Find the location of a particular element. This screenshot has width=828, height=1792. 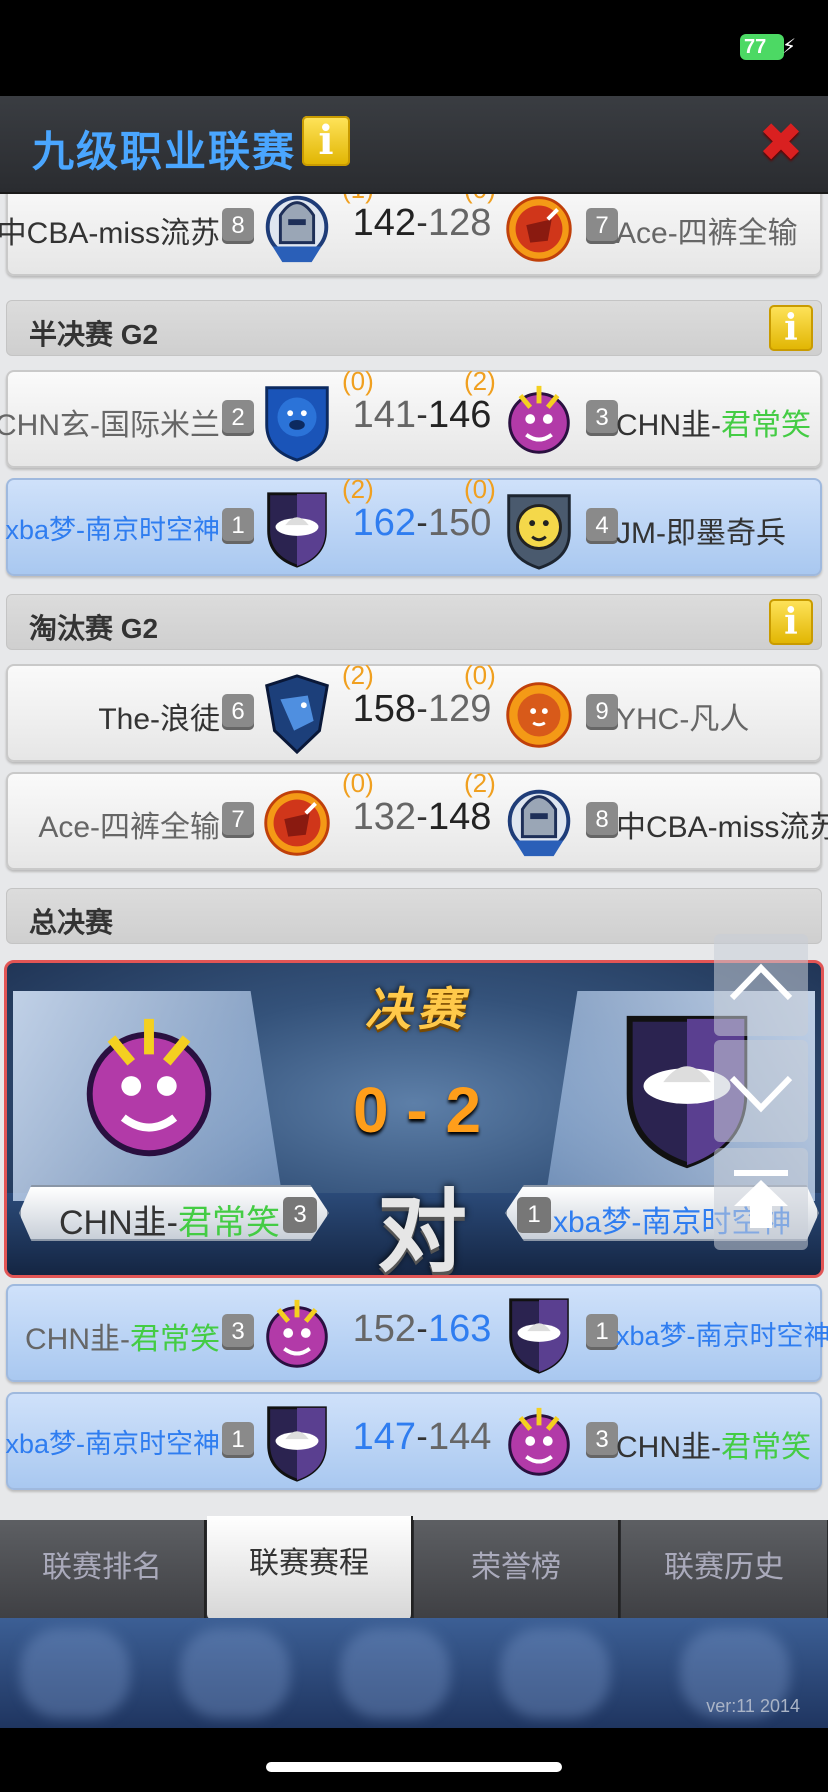

home-team-name: The-浪徒 is located at coordinates (159, 719).